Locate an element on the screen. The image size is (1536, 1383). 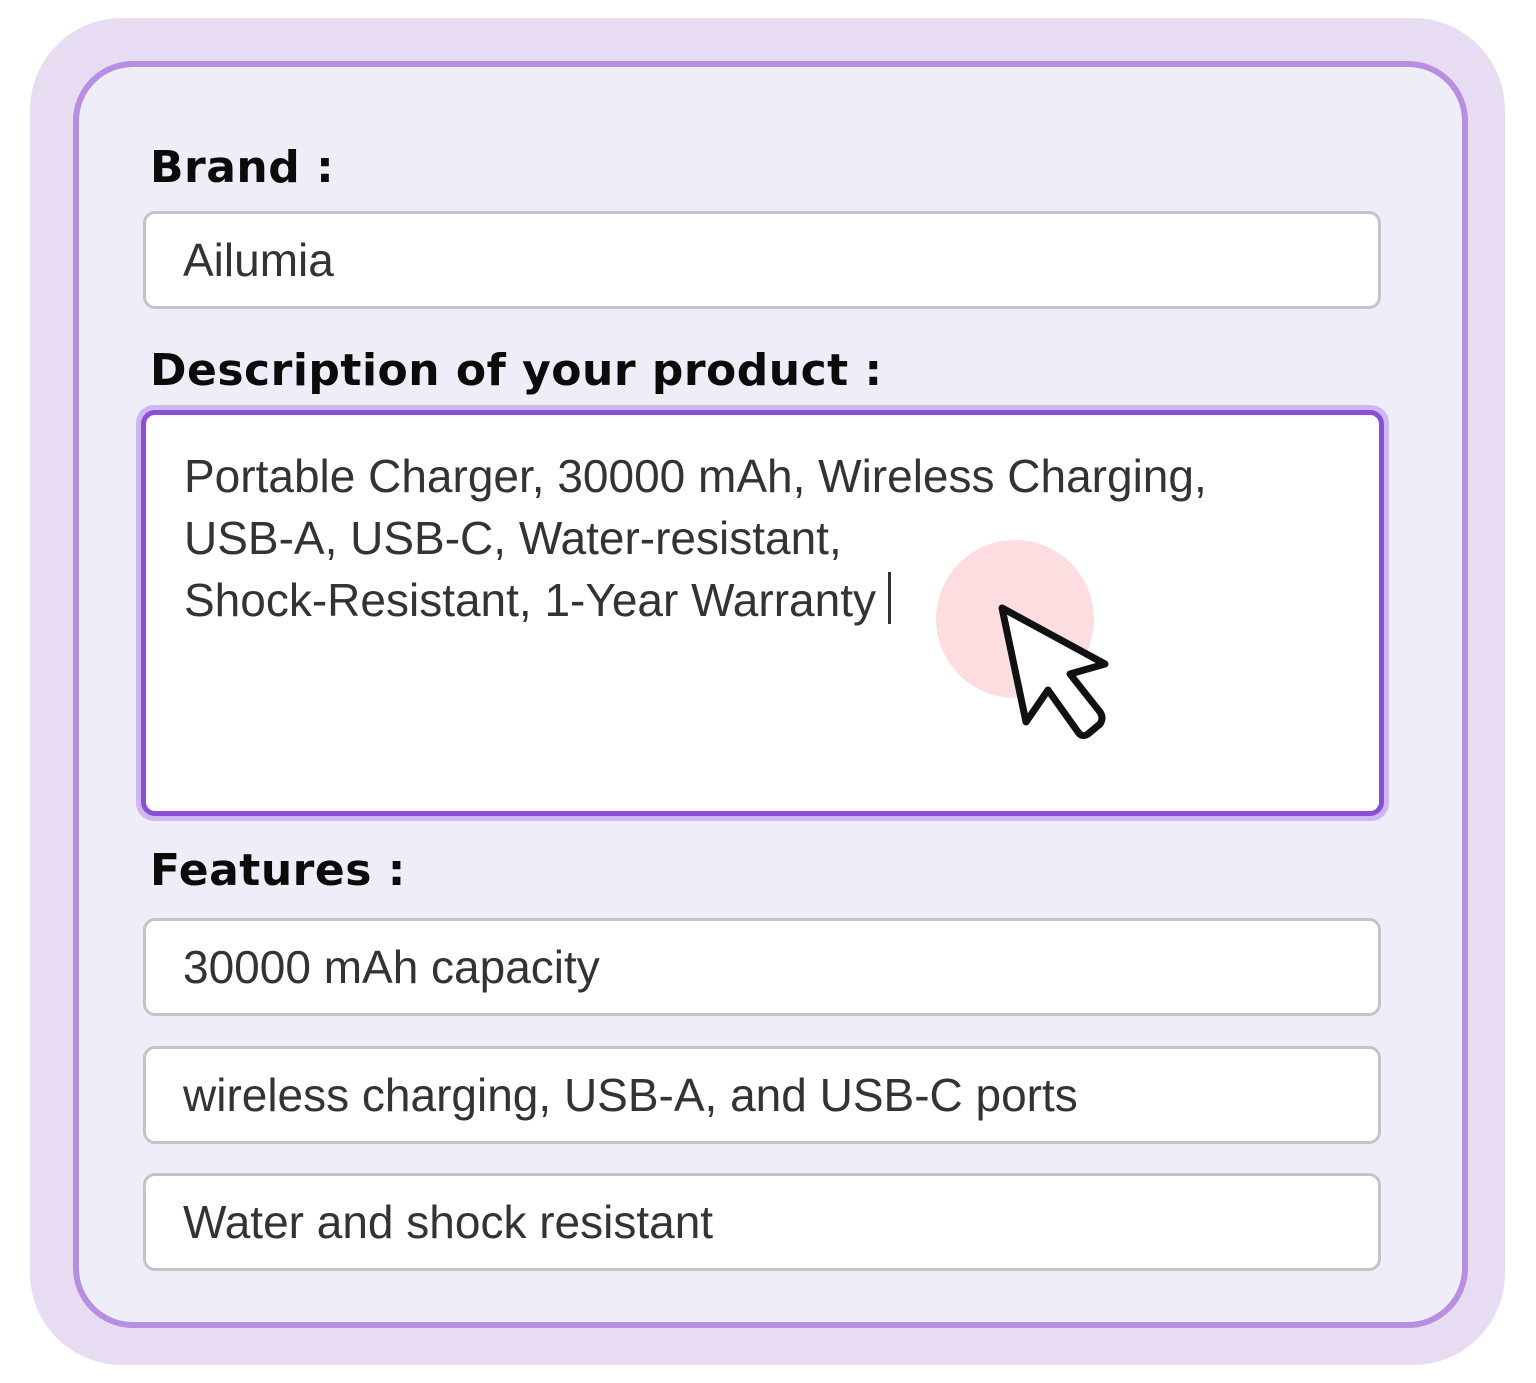
description-line: USB-A, USB-C, Water-resistant, is located at coordinates (513, 538).